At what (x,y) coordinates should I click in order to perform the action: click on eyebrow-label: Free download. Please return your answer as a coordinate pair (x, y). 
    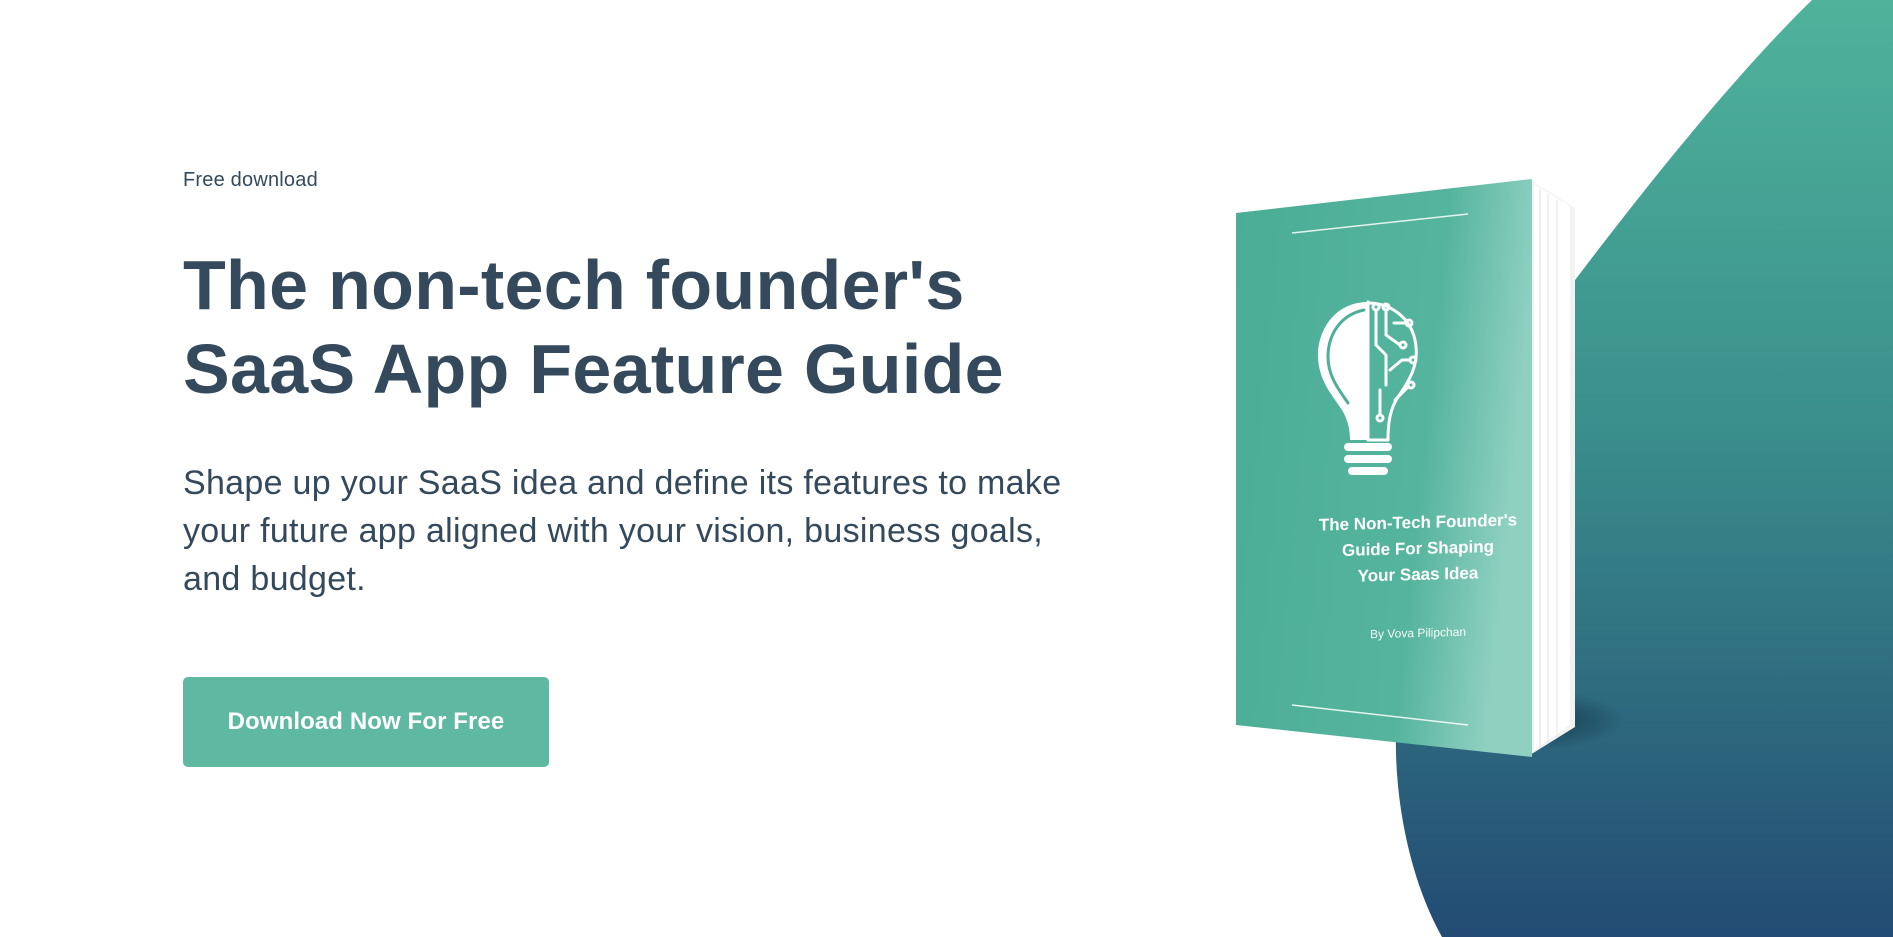
    Looking at the image, I should click on (250, 180).